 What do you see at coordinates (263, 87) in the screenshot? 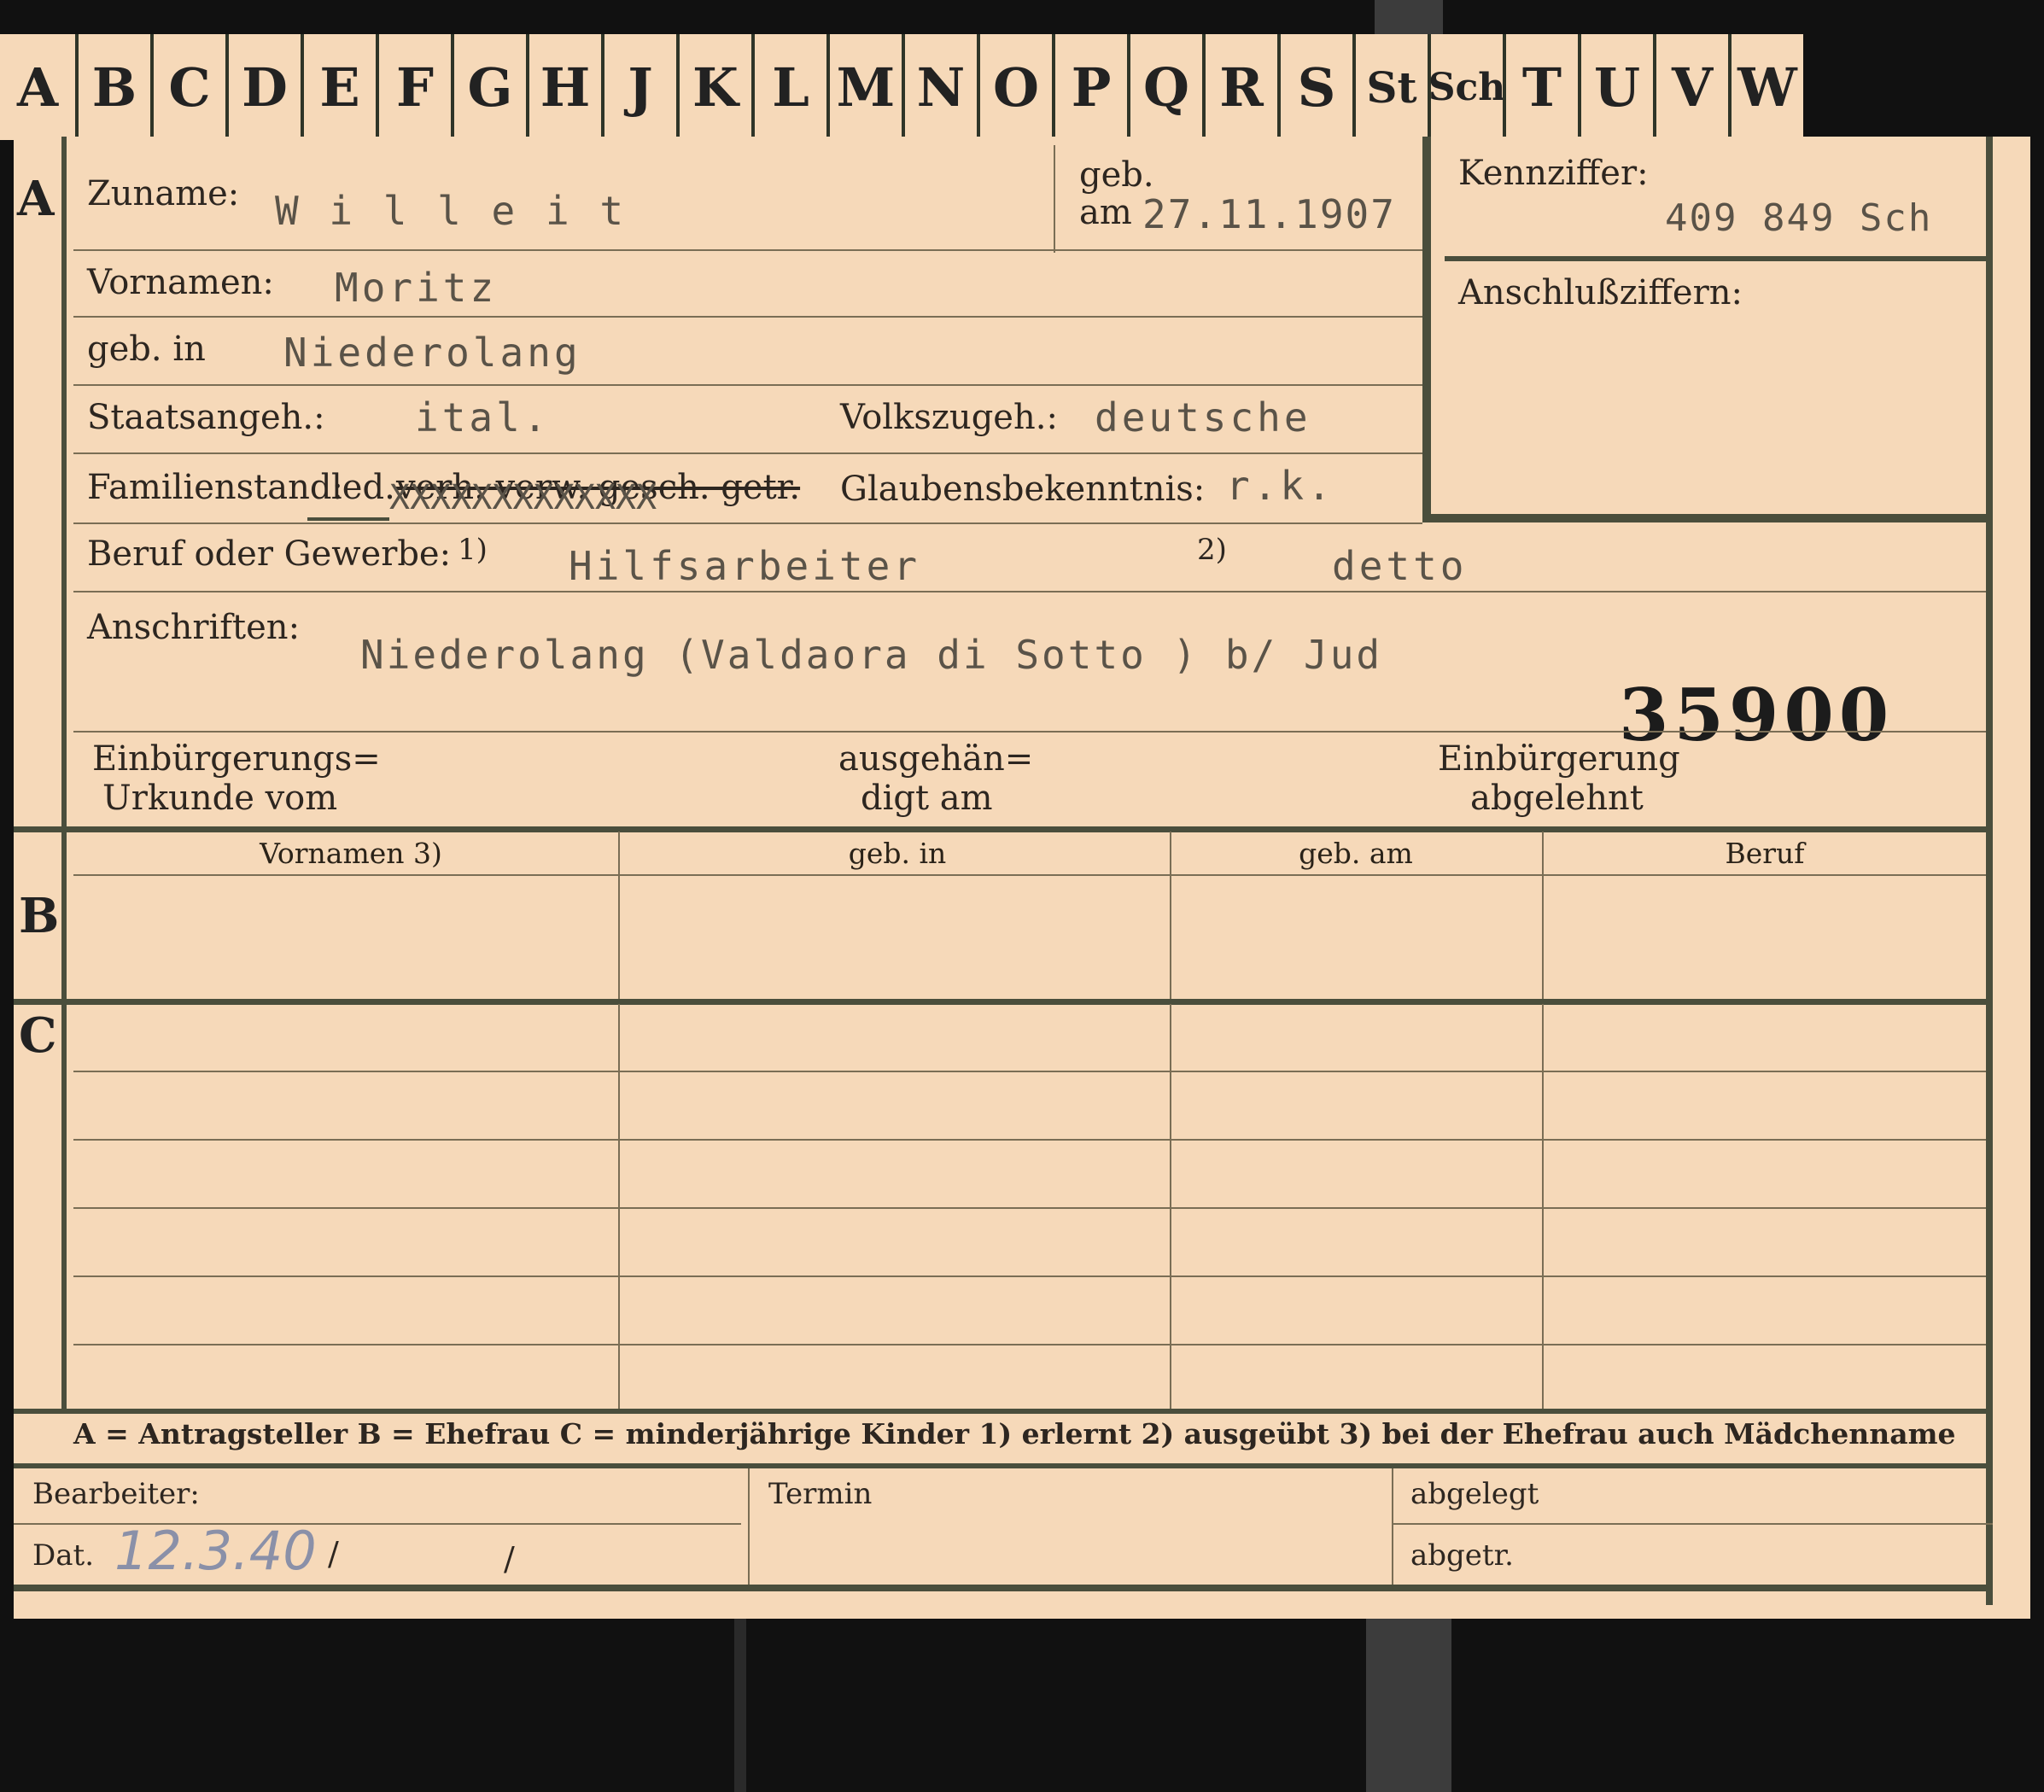
I see `tab-letter: D` at bounding box center [263, 87].